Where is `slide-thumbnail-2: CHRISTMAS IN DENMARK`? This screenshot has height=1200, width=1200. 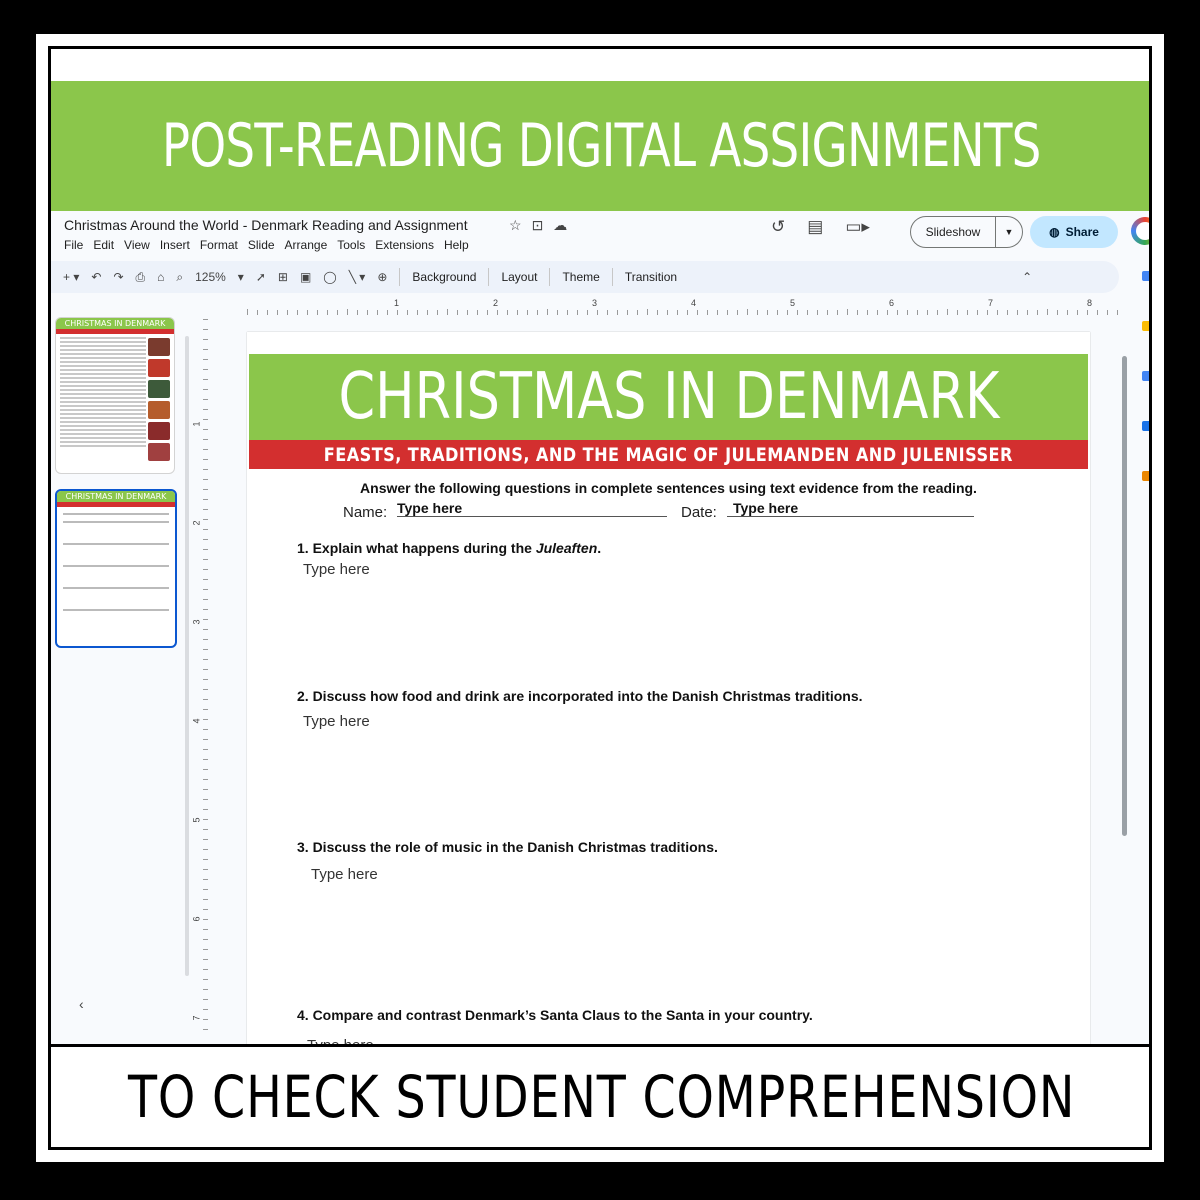 slide-thumbnail-2: CHRISTMAS IN DENMARK is located at coordinates (116, 568).